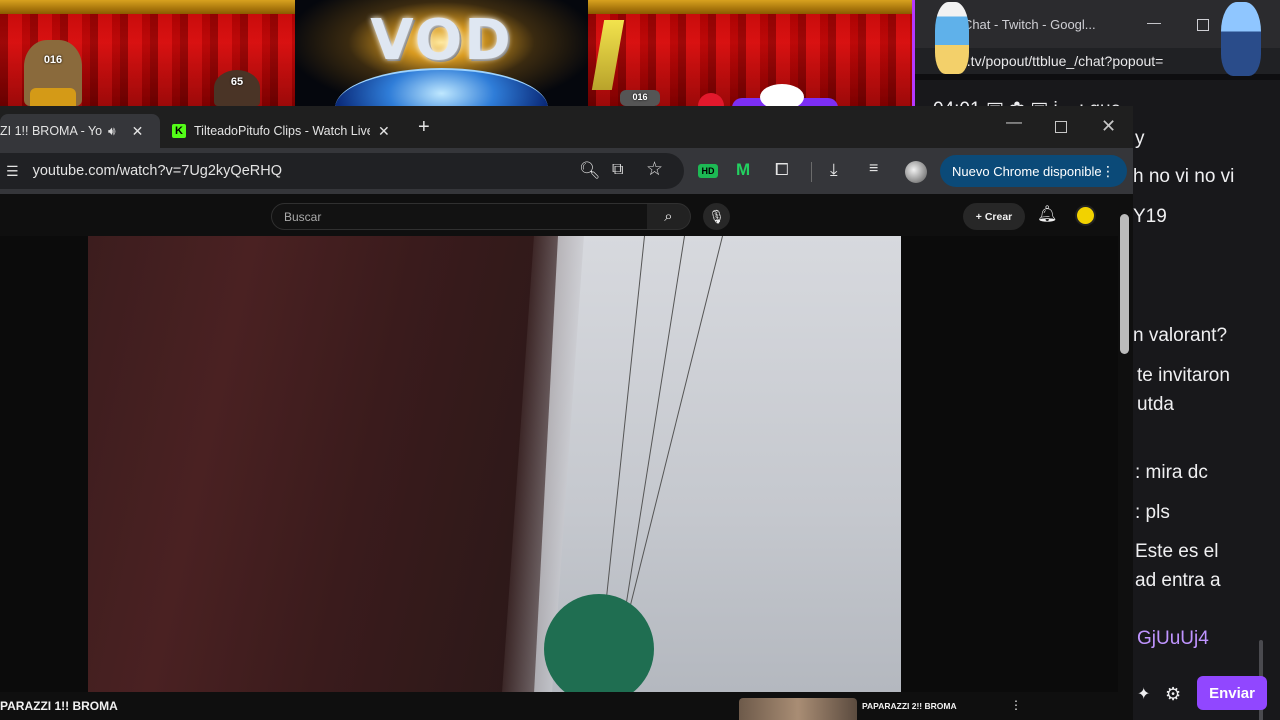 The image size is (1280, 720). Describe the element at coordinates (1085, 215) in the screenshot. I see `avatar` at that location.